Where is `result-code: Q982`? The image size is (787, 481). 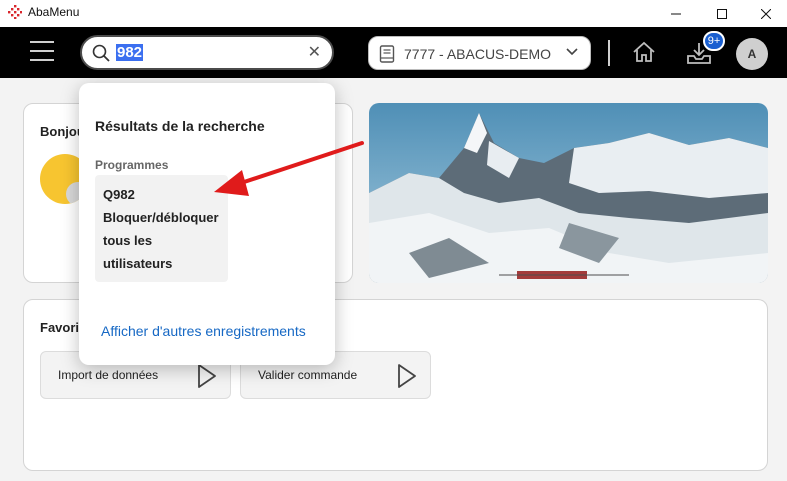
result-code: Q982 is located at coordinates (119, 194).